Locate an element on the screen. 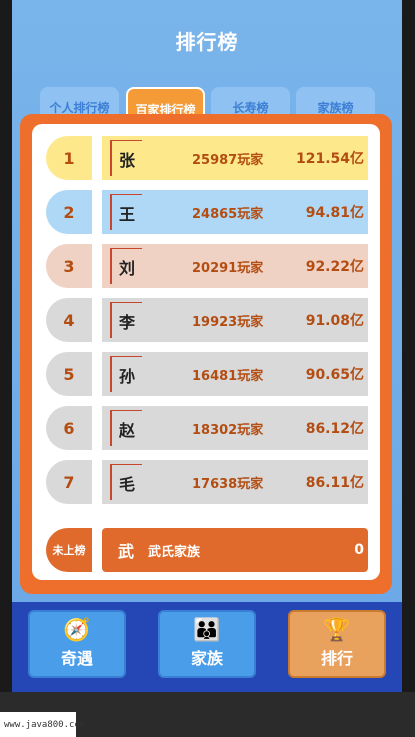  nav-family-button: 👪 家族 is located at coordinates (207, 644).